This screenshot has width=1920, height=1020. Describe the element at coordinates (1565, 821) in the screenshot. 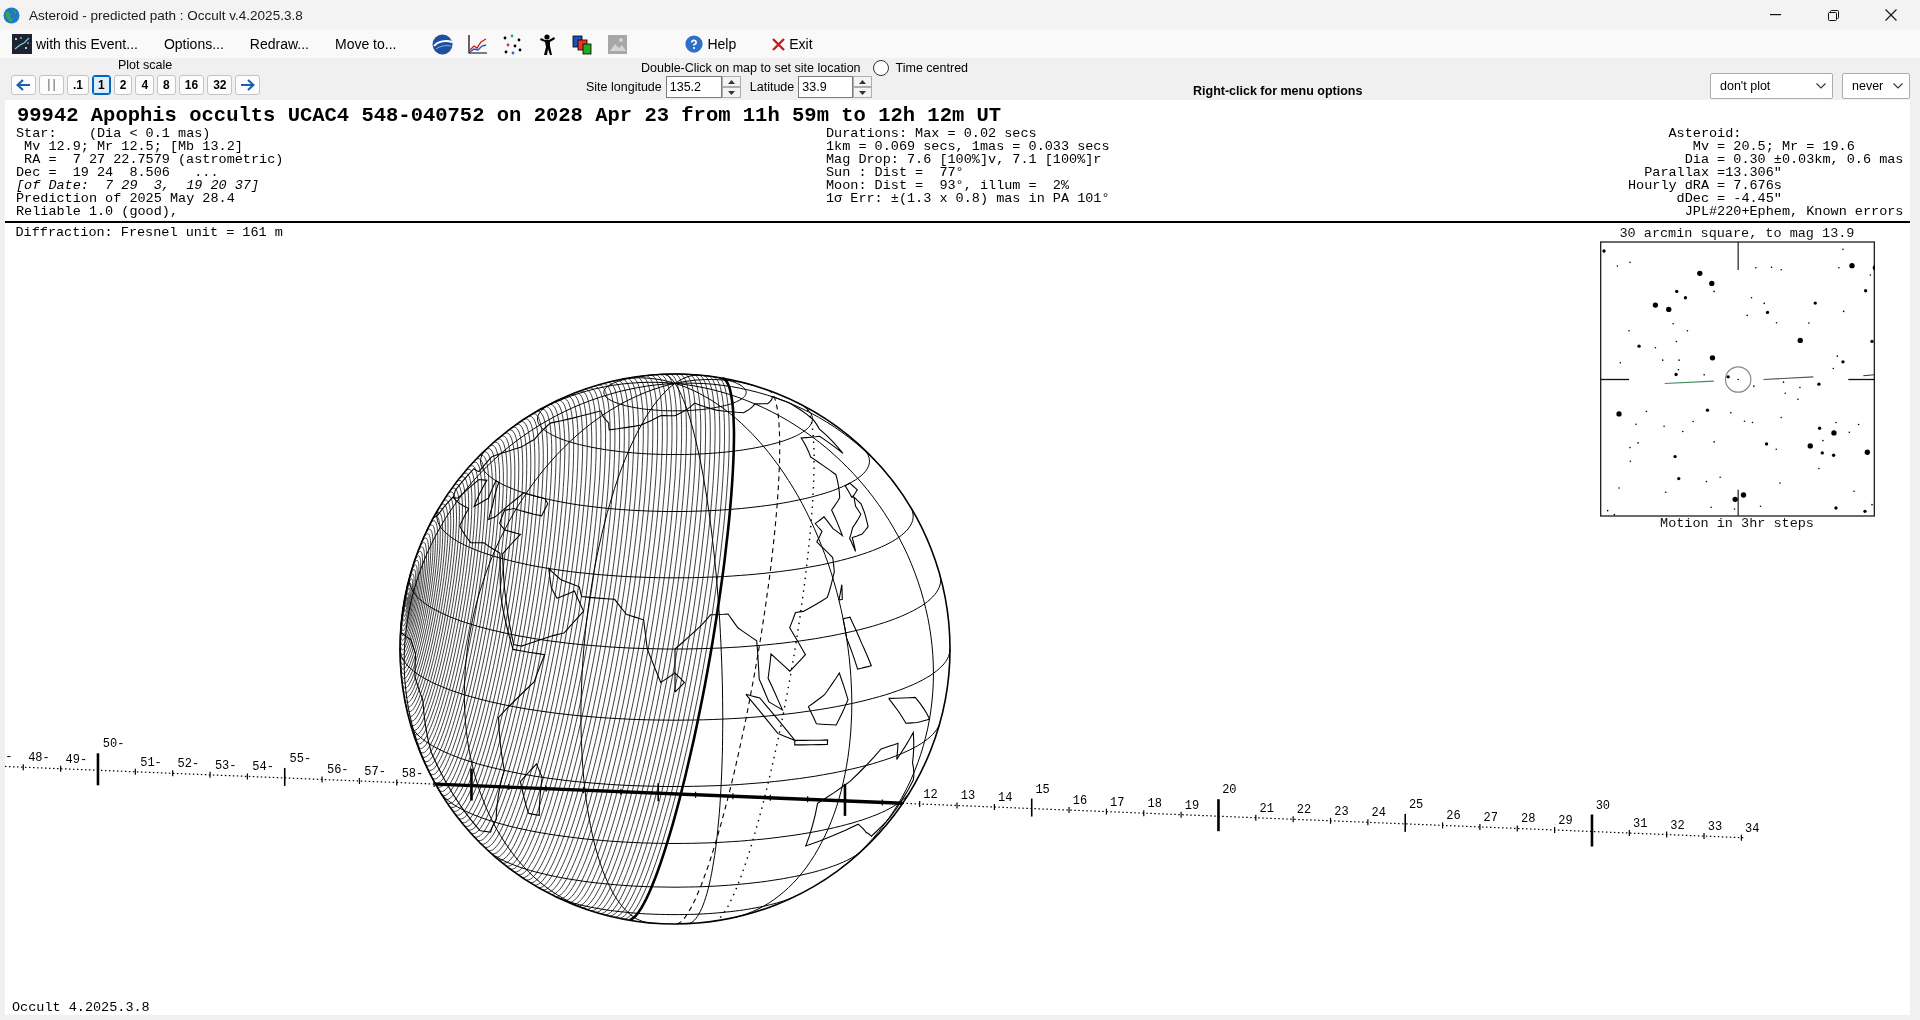

I see `time-label: 29` at that location.